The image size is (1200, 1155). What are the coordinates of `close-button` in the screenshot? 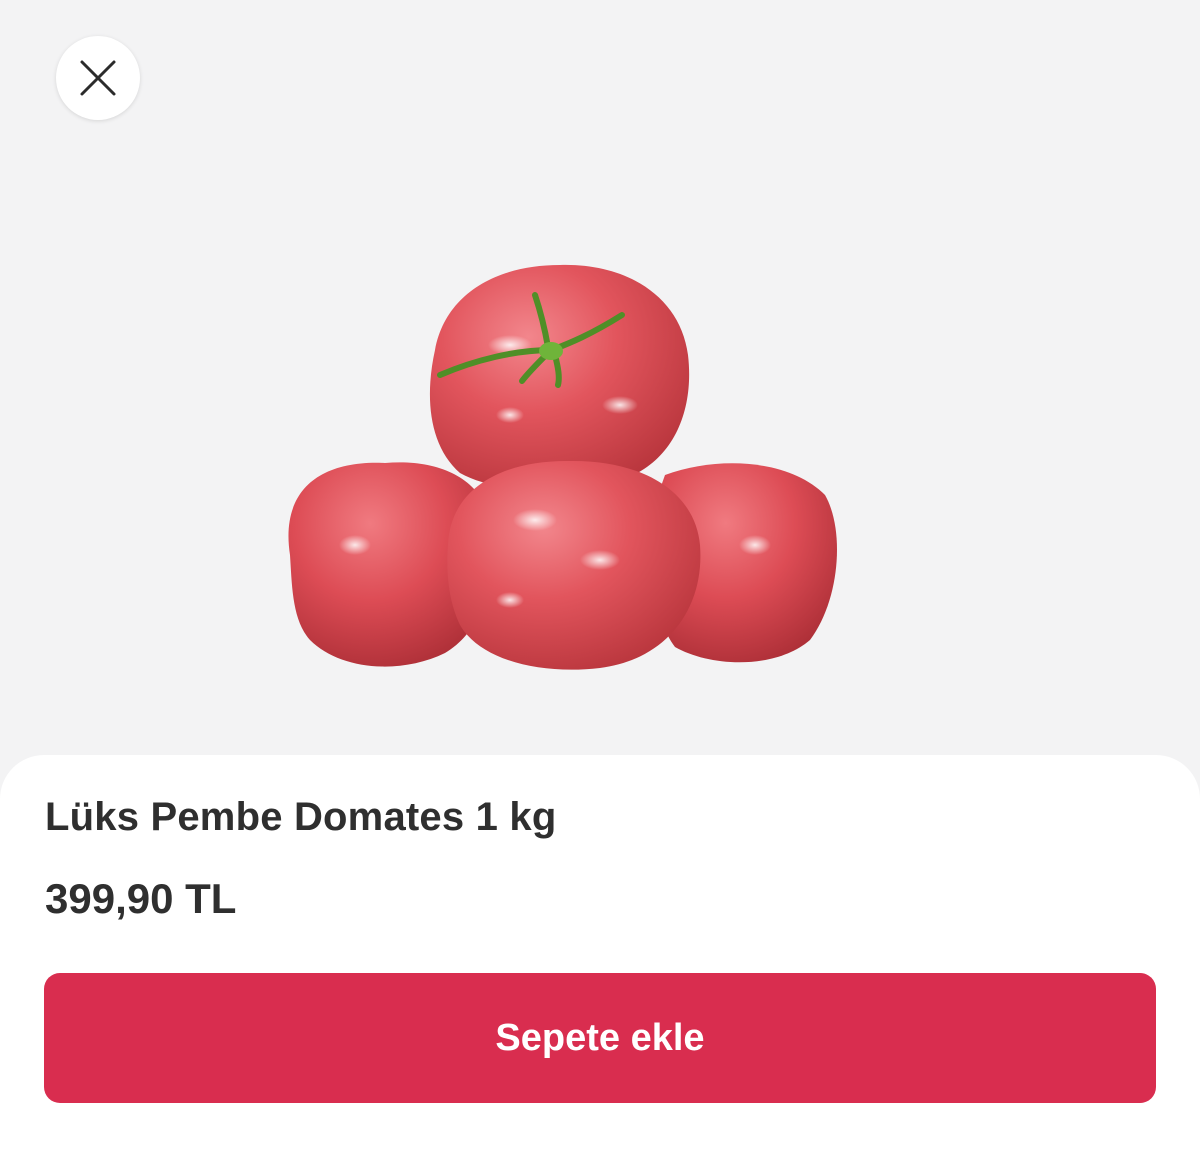 It's located at (98, 78).